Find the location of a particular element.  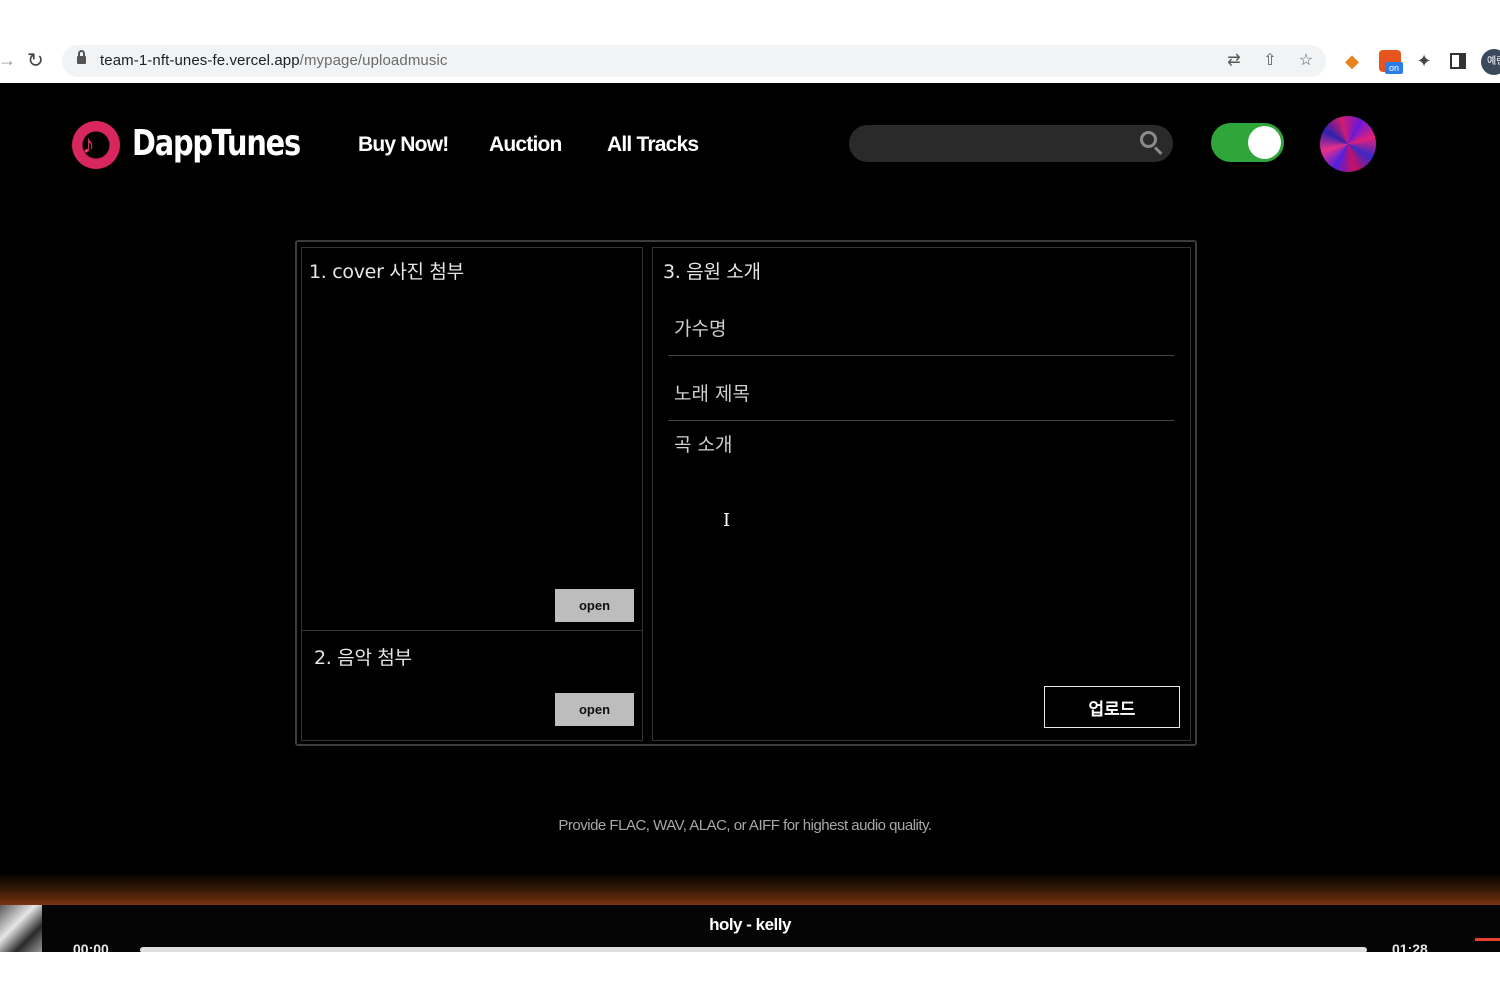

brand-name: DappTunes is located at coordinates (216, 143).